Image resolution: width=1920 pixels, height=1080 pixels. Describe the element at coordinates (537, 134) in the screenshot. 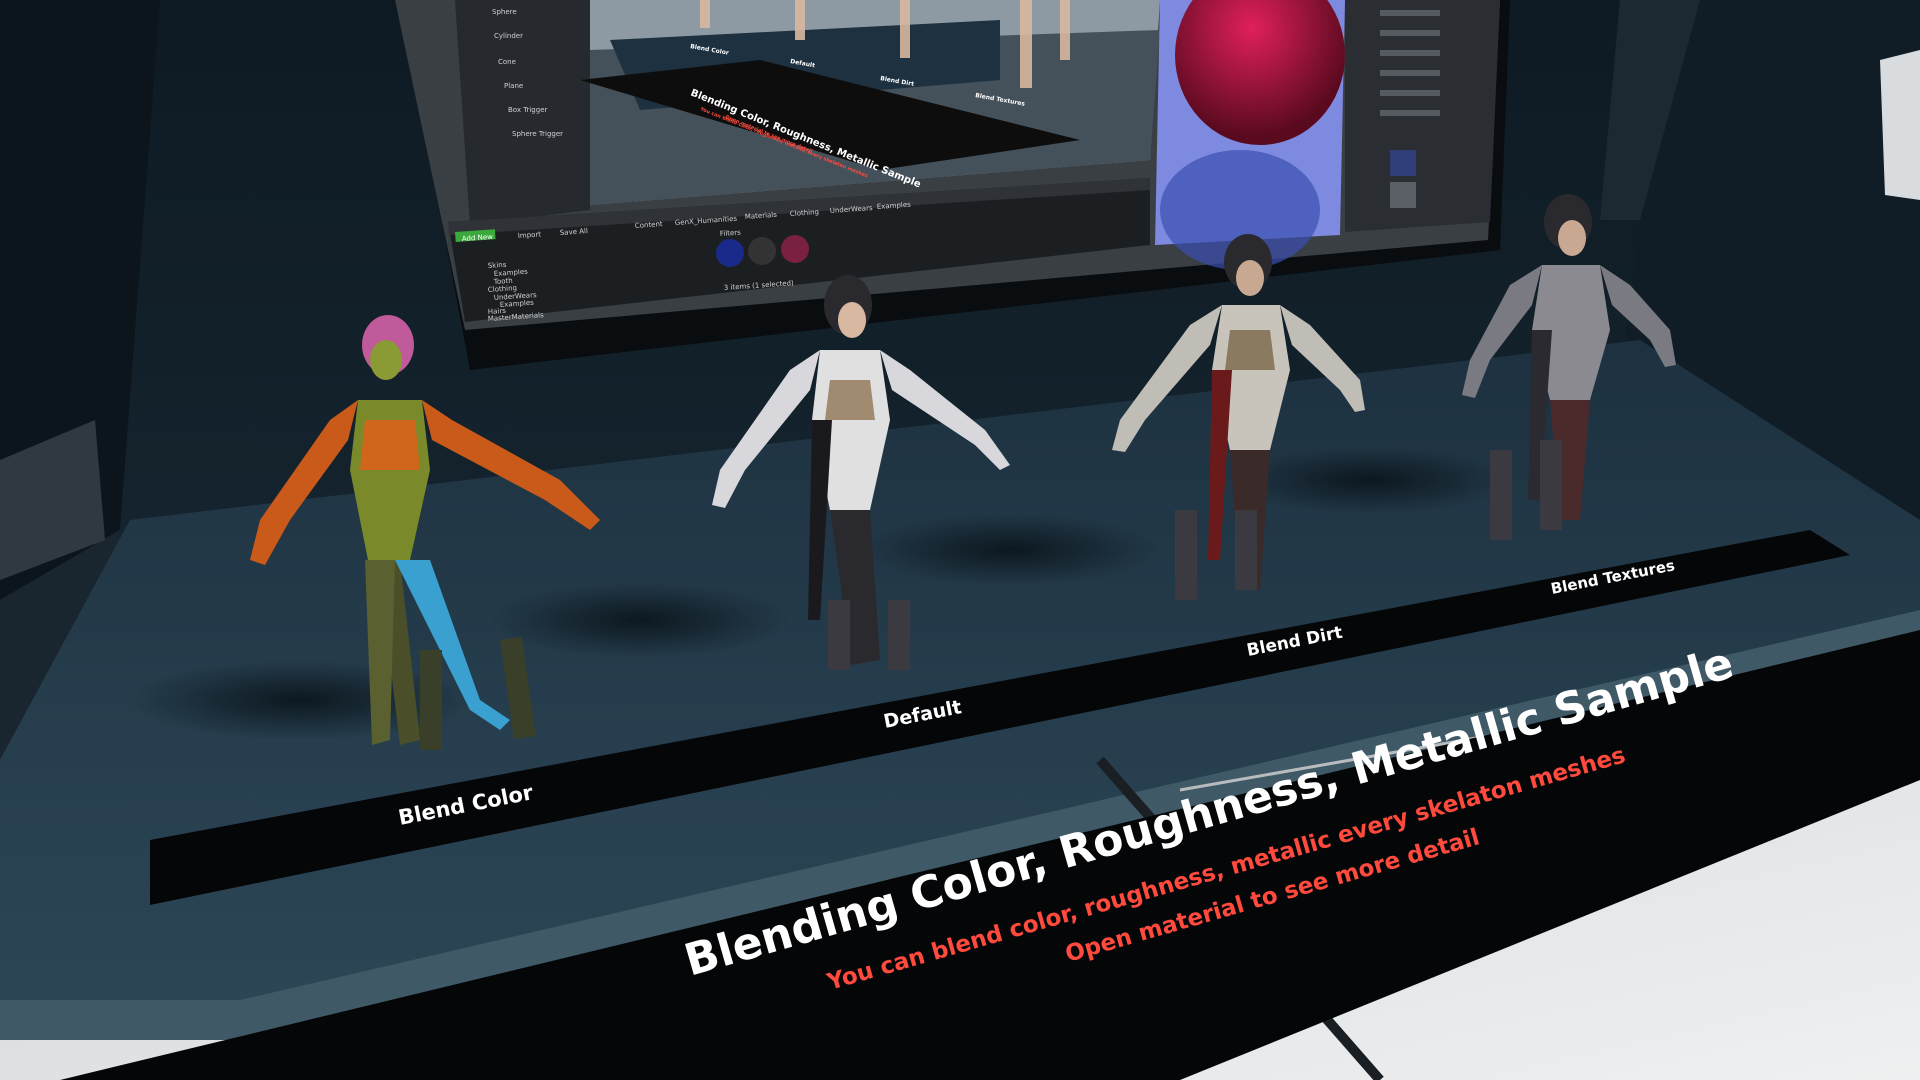

I see `actor-sphere-trigger: Sphere Trigger` at that location.